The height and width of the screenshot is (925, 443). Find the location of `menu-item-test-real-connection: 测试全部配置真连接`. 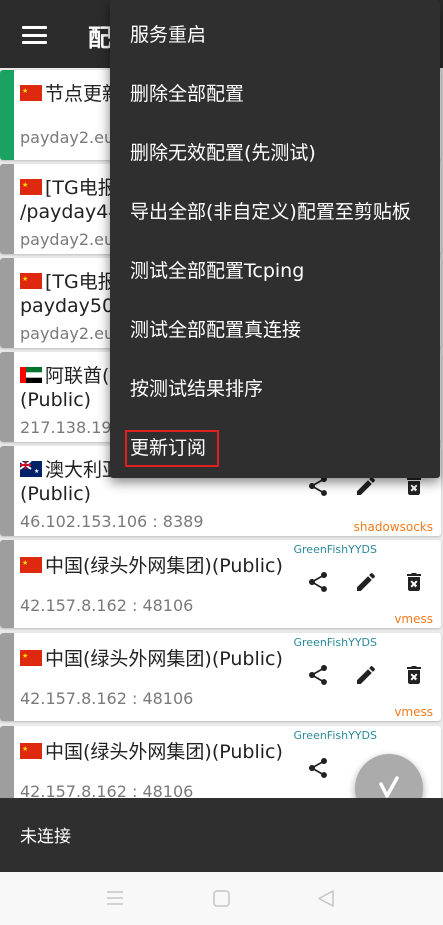

menu-item-test-real-connection: 测试全部配置真连接 is located at coordinates (275, 330).